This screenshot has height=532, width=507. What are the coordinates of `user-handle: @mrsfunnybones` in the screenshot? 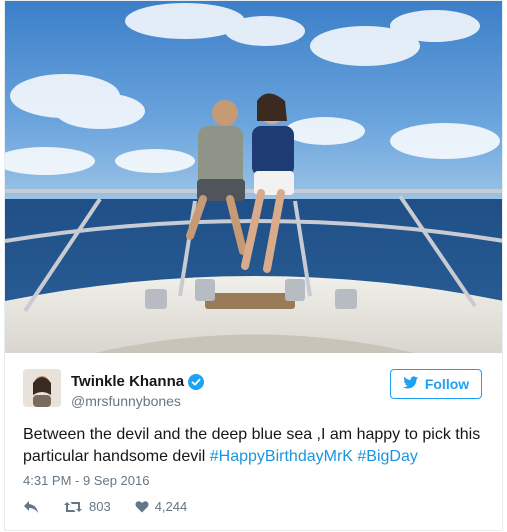 It's located at (126, 401).